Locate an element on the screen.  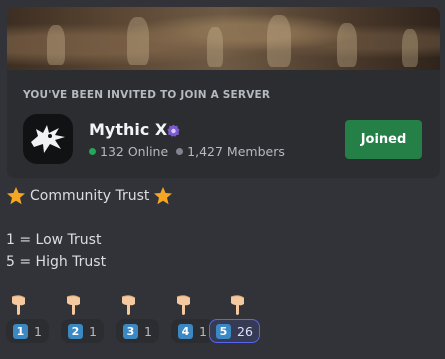
keycap-3-icon: 3 is located at coordinates (130, 331).